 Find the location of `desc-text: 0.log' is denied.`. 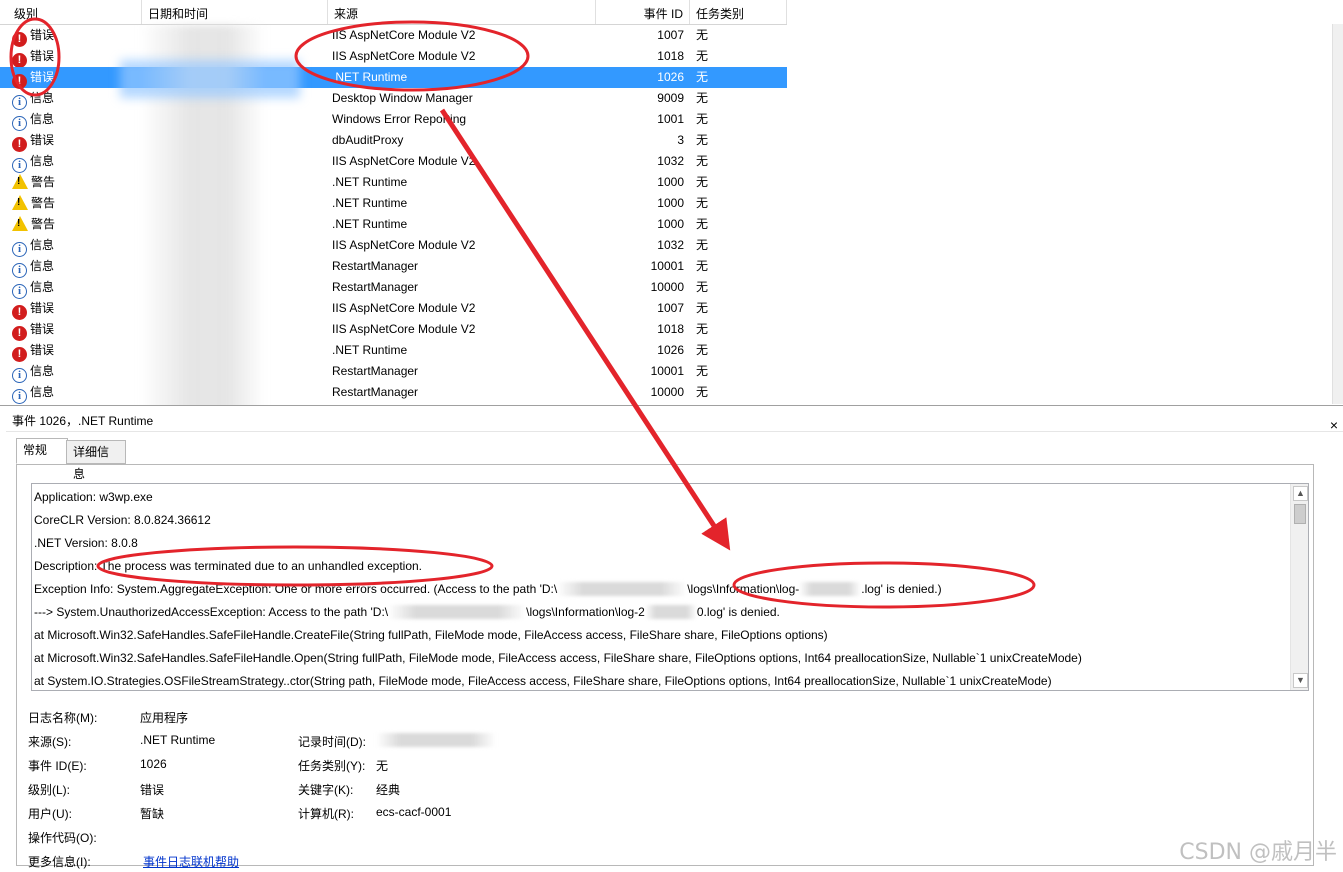

desc-text: 0.log' is denied. is located at coordinates (738, 612).